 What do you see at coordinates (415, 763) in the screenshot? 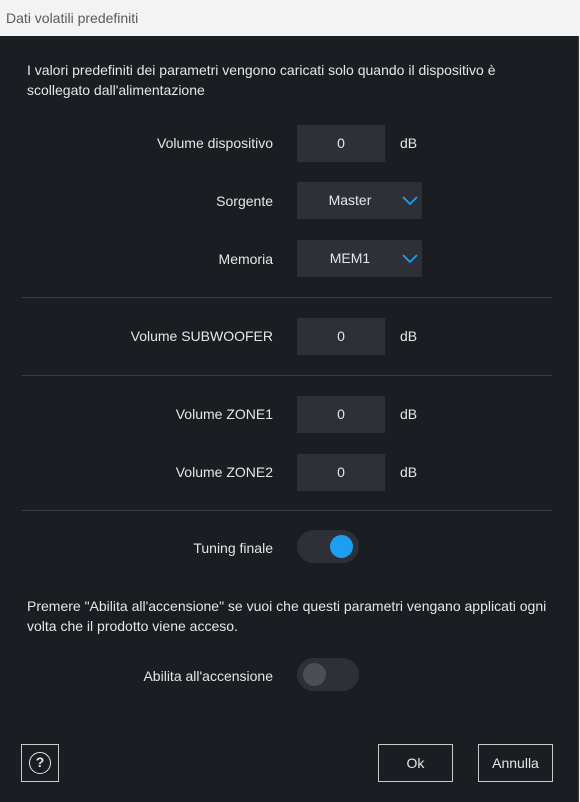
I see `ok-button: Ok` at bounding box center [415, 763].